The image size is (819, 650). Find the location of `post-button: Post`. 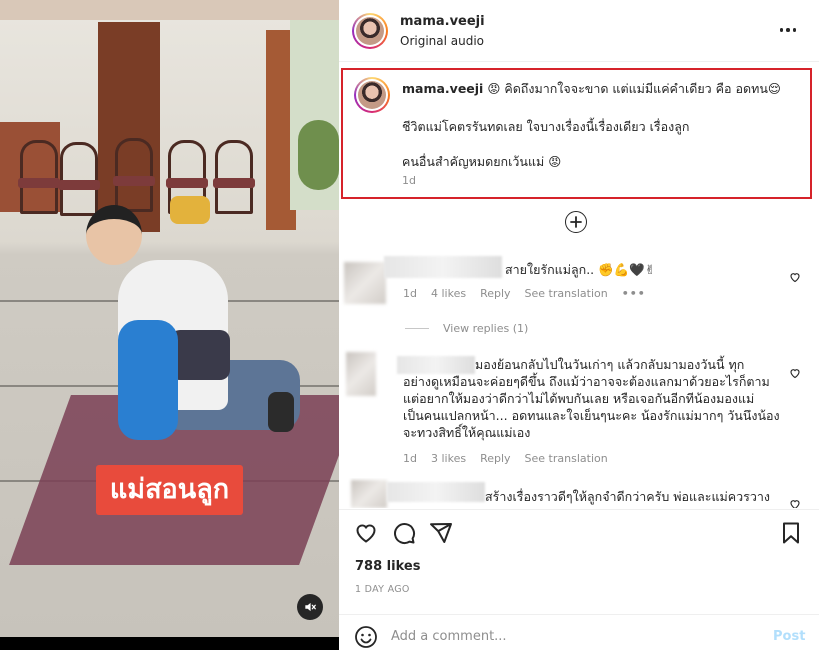

post-button: Post is located at coordinates (789, 636).